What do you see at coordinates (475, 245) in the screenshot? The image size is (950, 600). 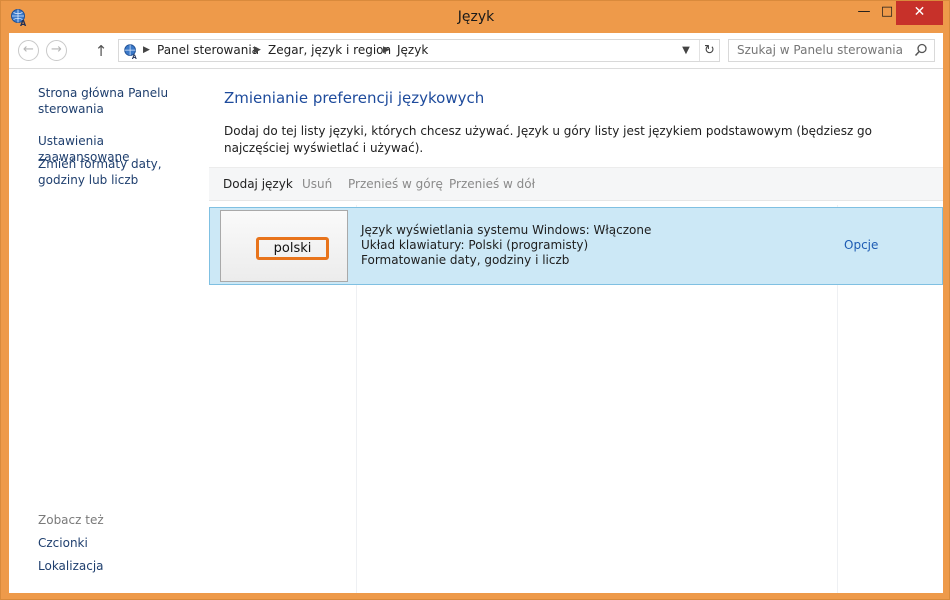 I see `keyboard-layout: Układ klawiatury: Polski (programisty)` at bounding box center [475, 245].